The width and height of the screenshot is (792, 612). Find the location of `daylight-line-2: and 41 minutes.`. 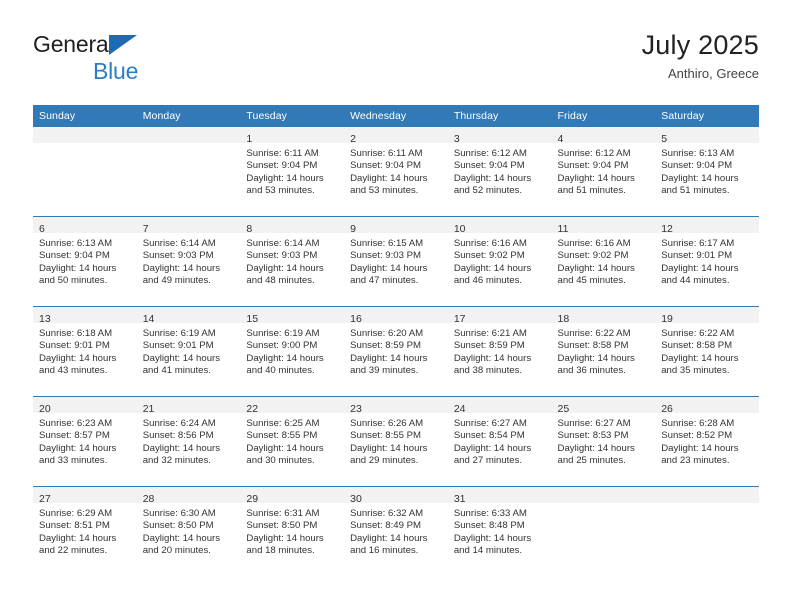

daylight-line-2: and 41 minutes. is located at coordinates (176, 371).